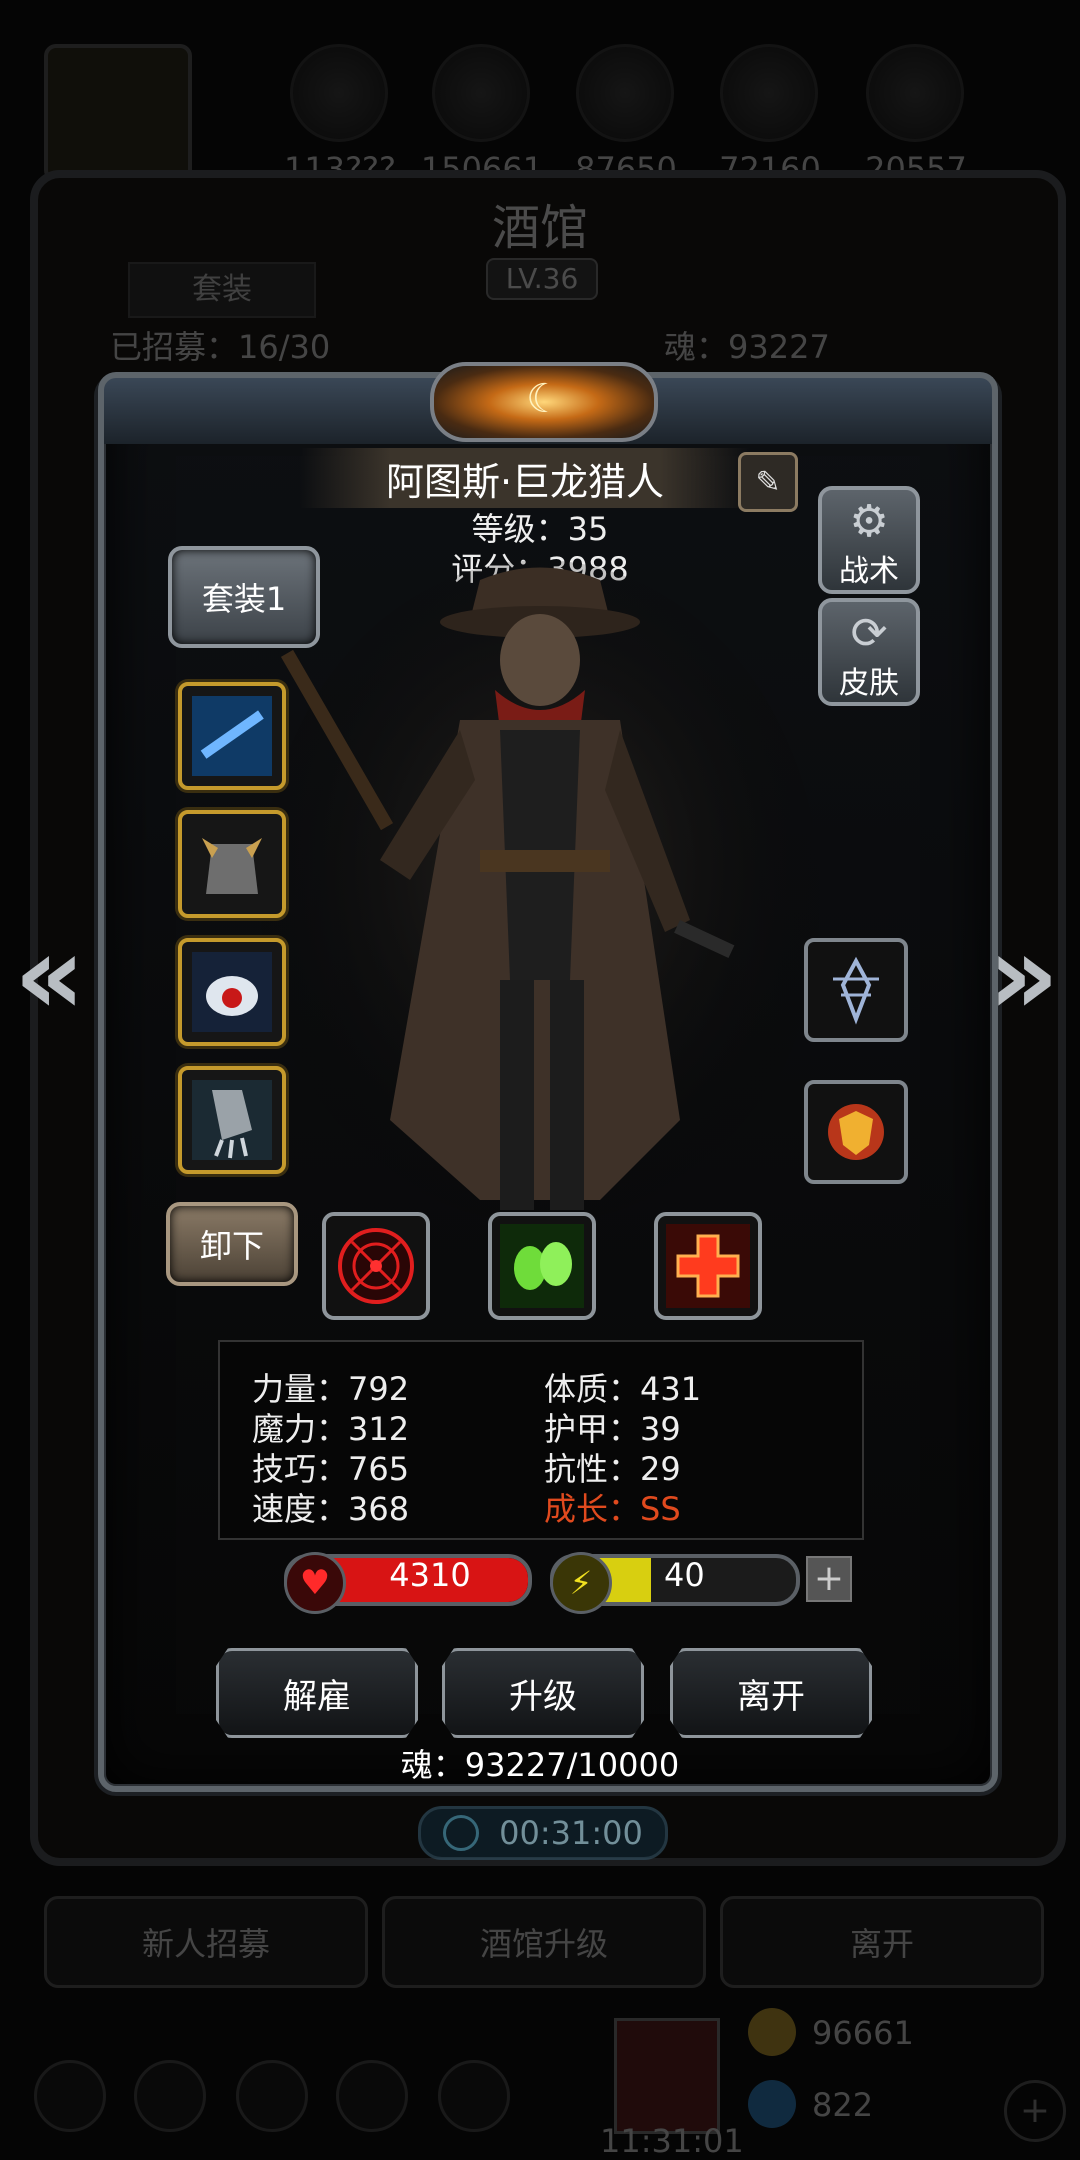 This screenshot has width=1080, height=2160. What do you see at coordinates (869, 571) in the screenshot?
I see `tactics-label: 战术` at bounding box center [869, 571].